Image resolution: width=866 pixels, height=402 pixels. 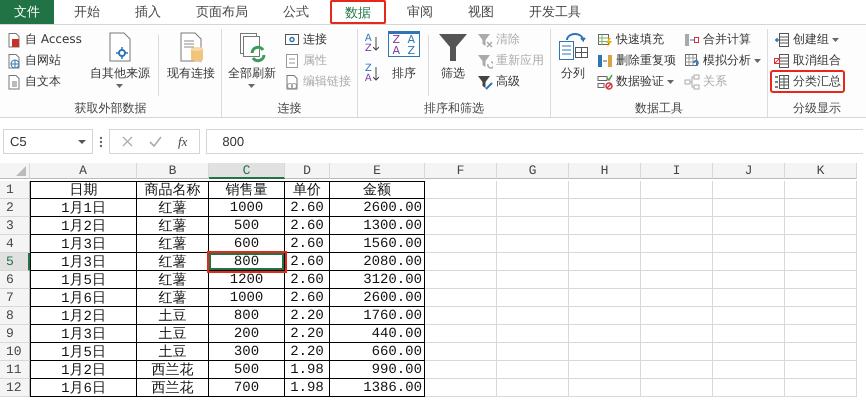 I want to click on sort-button: A Z, so click(x=371, y=44).